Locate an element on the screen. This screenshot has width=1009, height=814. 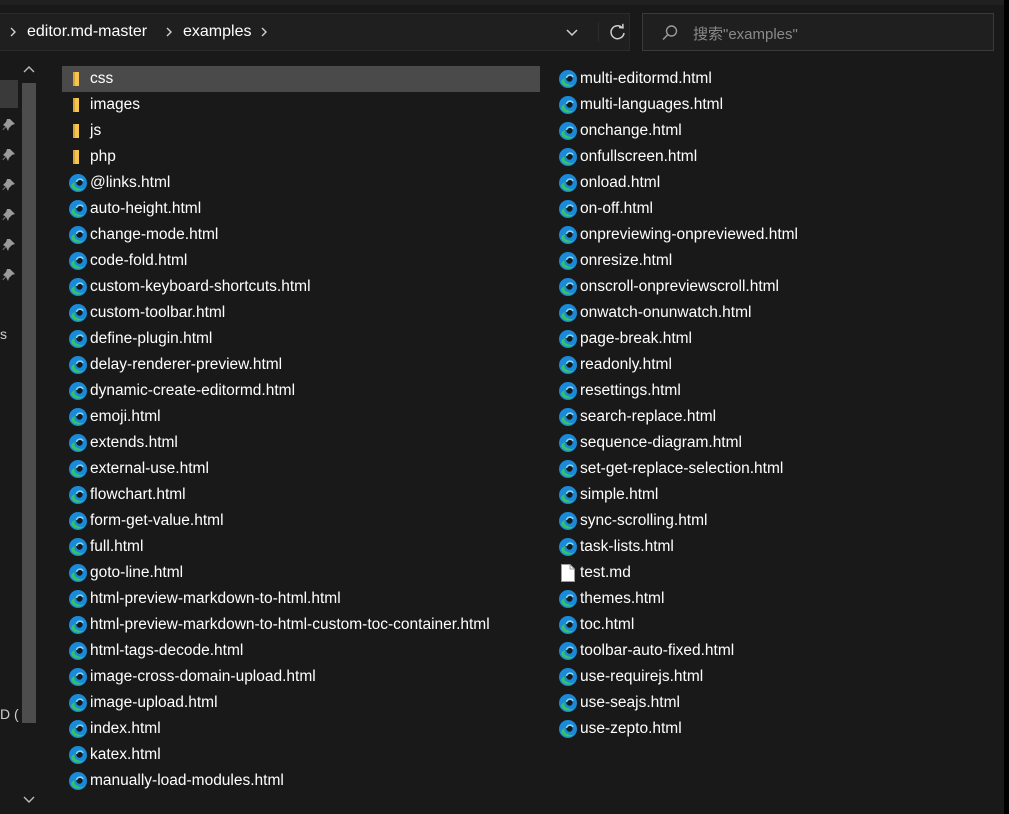
file-item: onfullscreen.html is located at coordinates (780, 157).